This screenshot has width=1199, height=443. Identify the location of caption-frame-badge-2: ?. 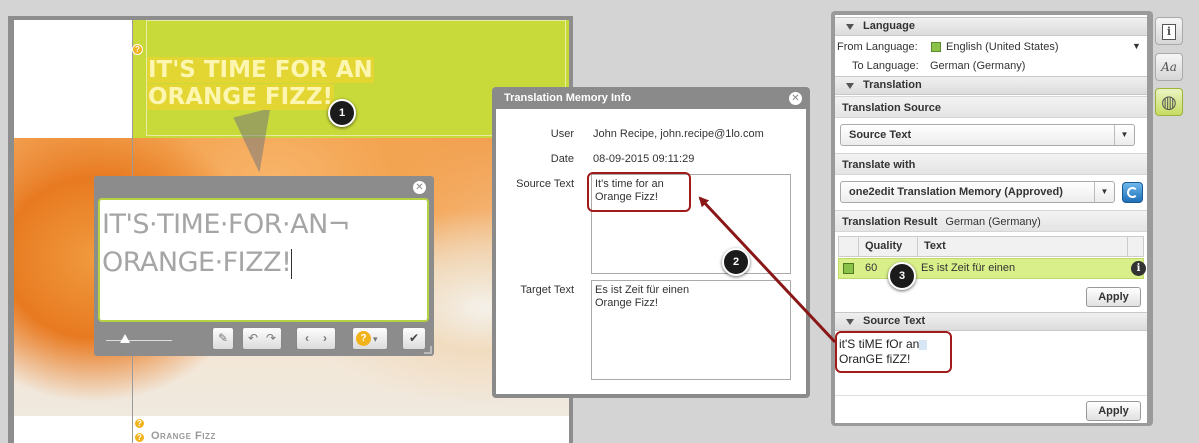
(139, 437).